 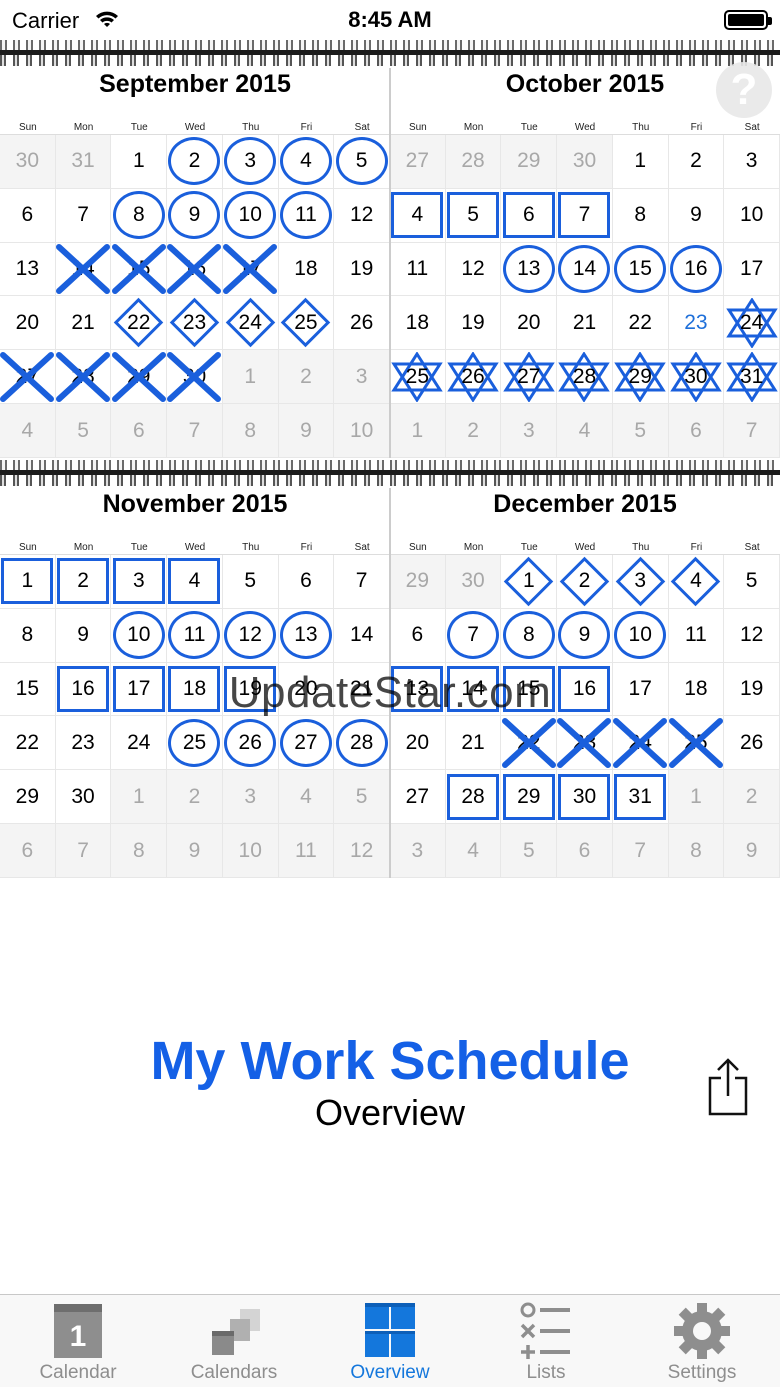 What do you see at coordinates (83, 162) in the screenshot?
I see `day-cell-outside: 31` at bounding box center [83, 162].